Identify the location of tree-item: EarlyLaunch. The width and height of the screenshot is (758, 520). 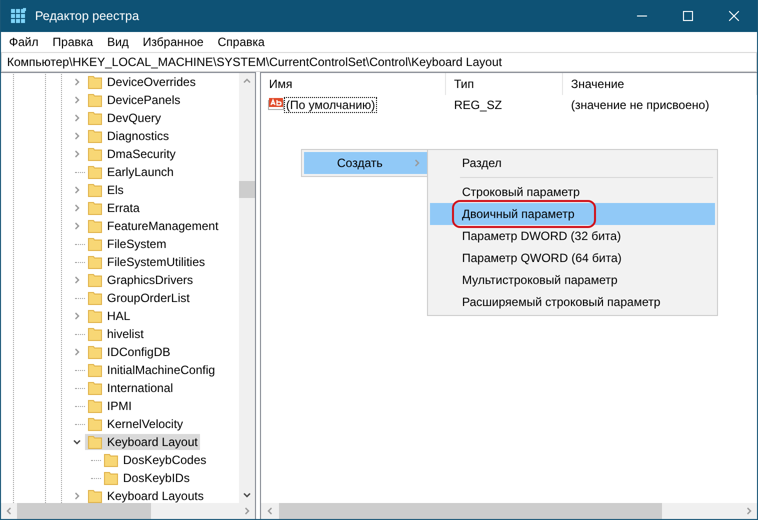
(130, 172).